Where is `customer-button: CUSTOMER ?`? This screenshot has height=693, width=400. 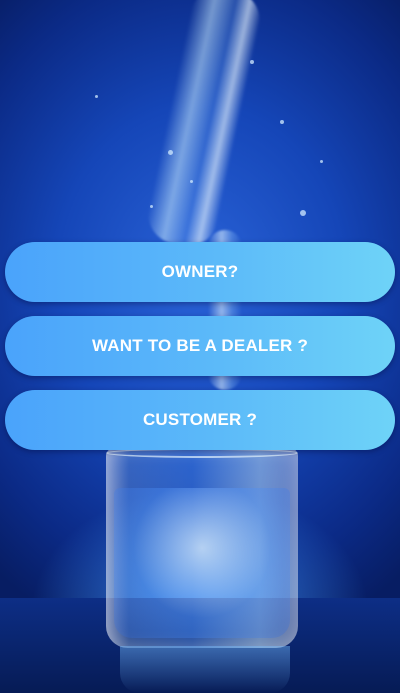 customer-button: CUSTOMER ? is located at coordinates (200, 420).